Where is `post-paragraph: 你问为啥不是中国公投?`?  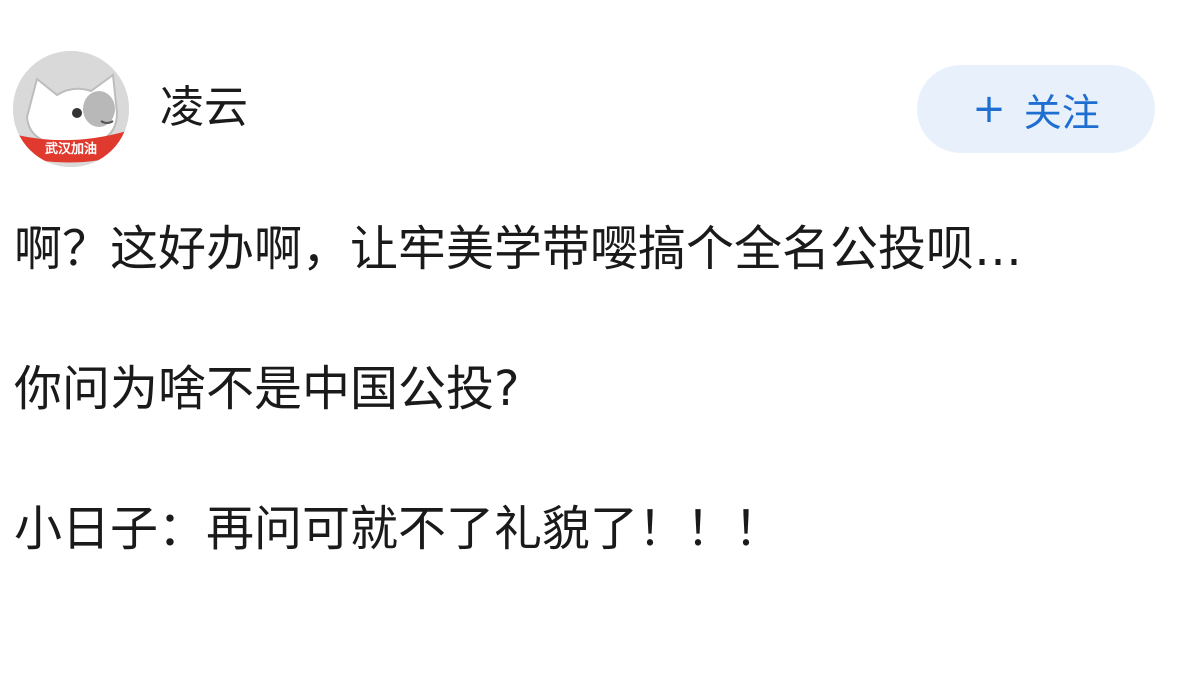
post-paragraph: 你问为啥不是中国公投? is located at coordinates (267, 389).